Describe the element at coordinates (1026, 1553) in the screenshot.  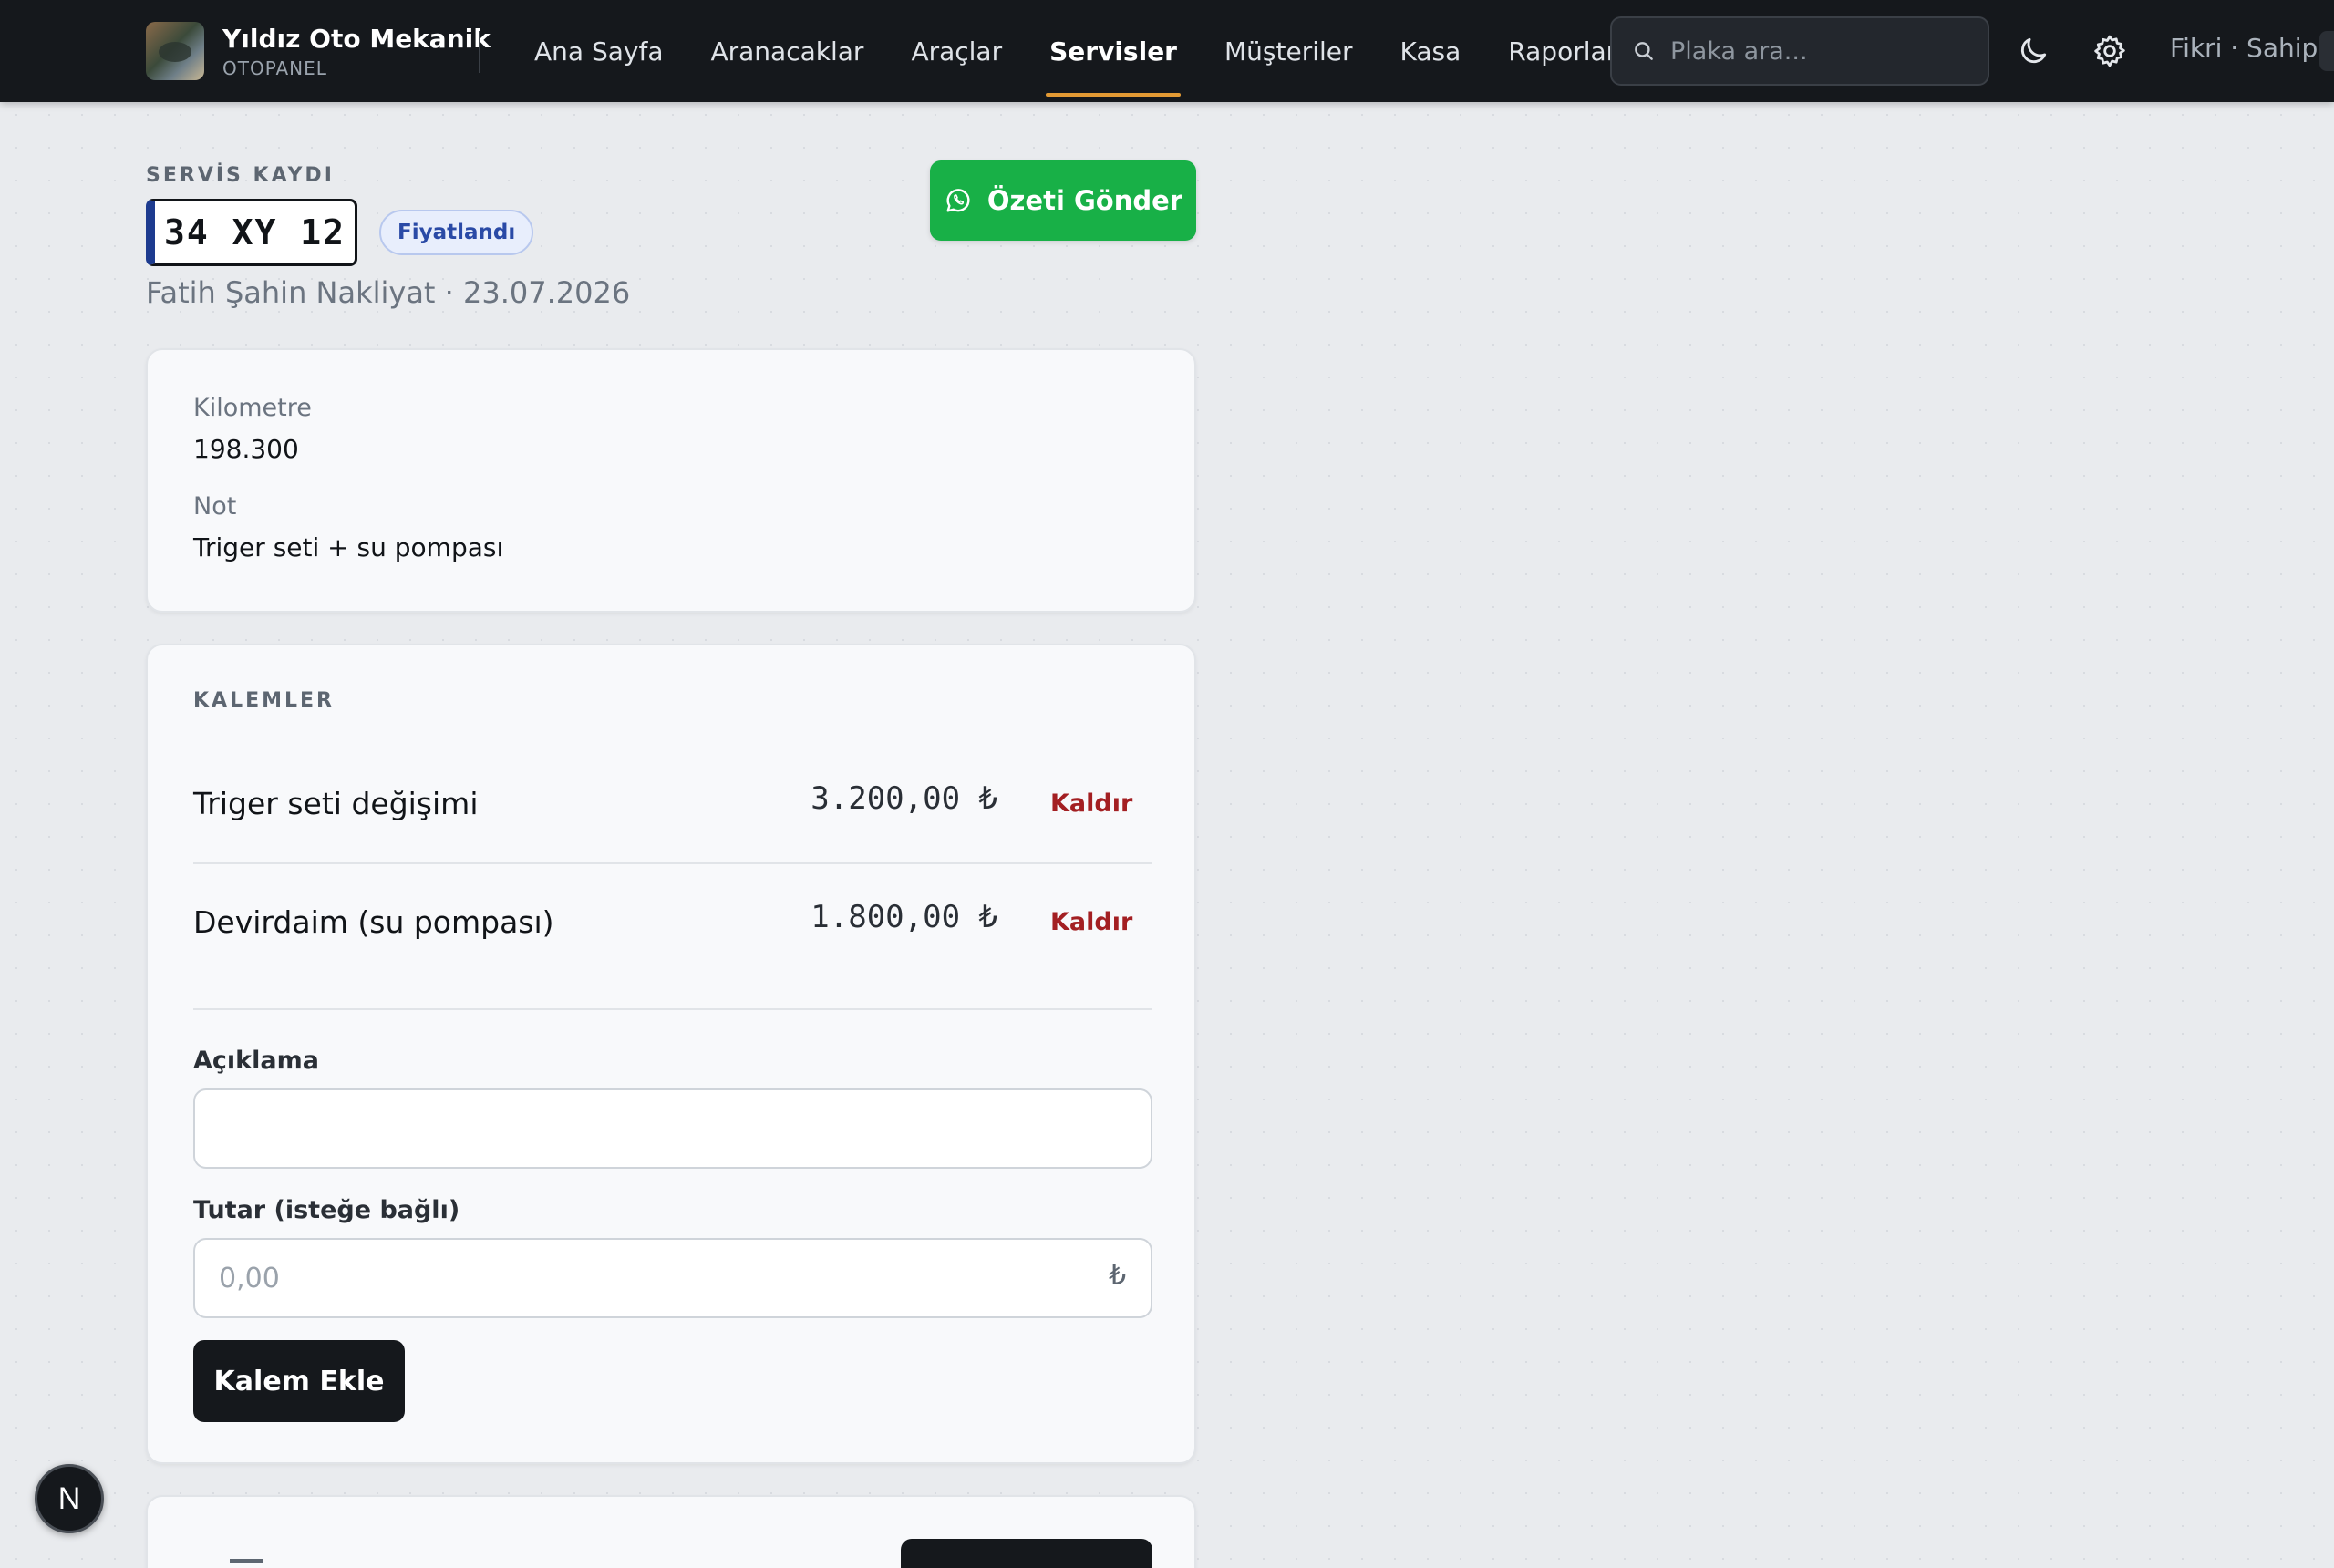
I see `next-section-button` at that location.